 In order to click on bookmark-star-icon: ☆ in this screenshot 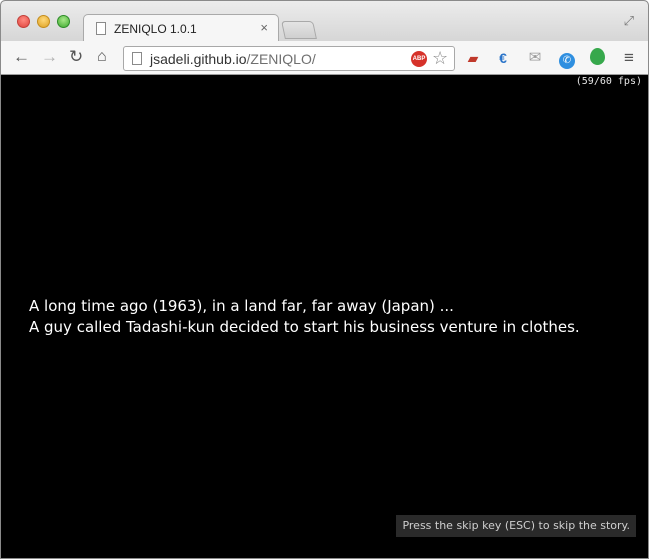, I will do `click(440, 58)`.